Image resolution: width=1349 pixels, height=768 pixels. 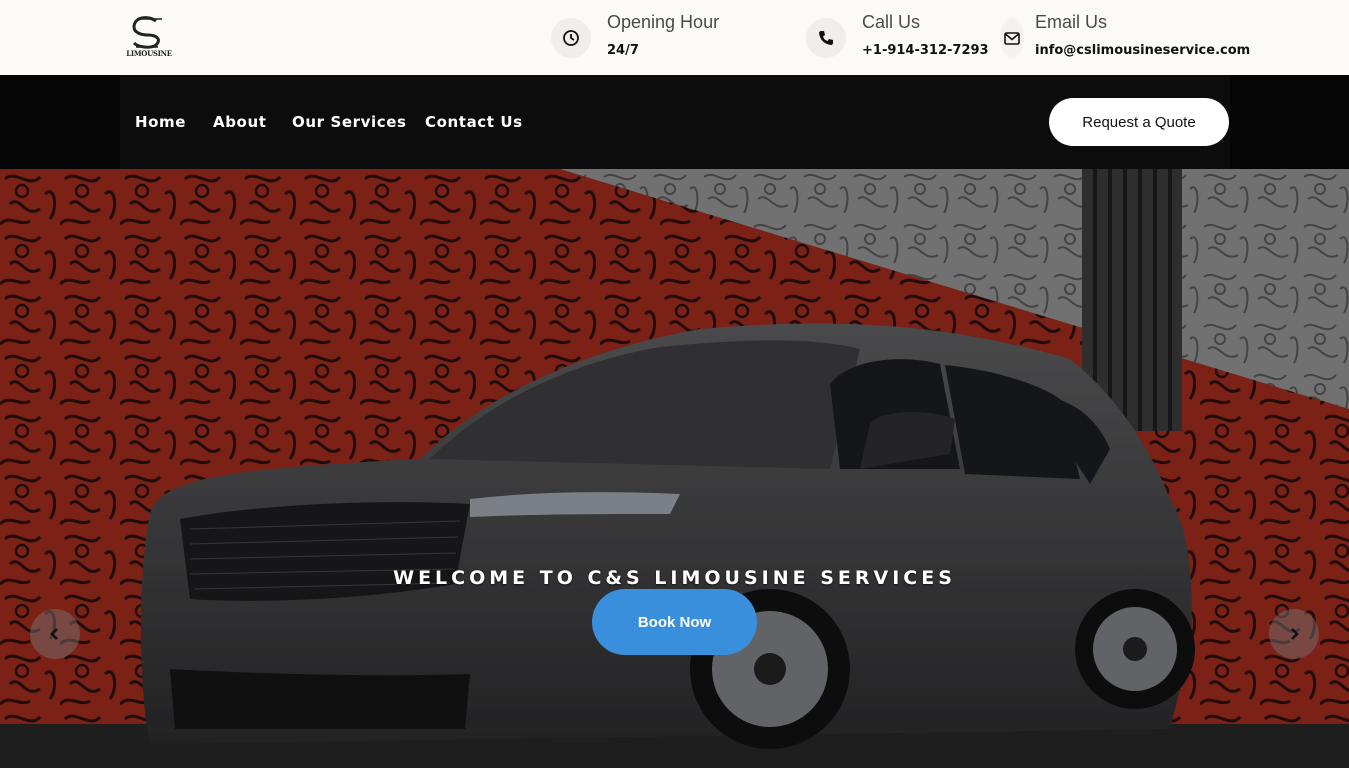 What do you see at coordinates (925, 50) in the screenshot?
I see `phone-number: +1-914-312-7293` at bounding box center [925, 50].